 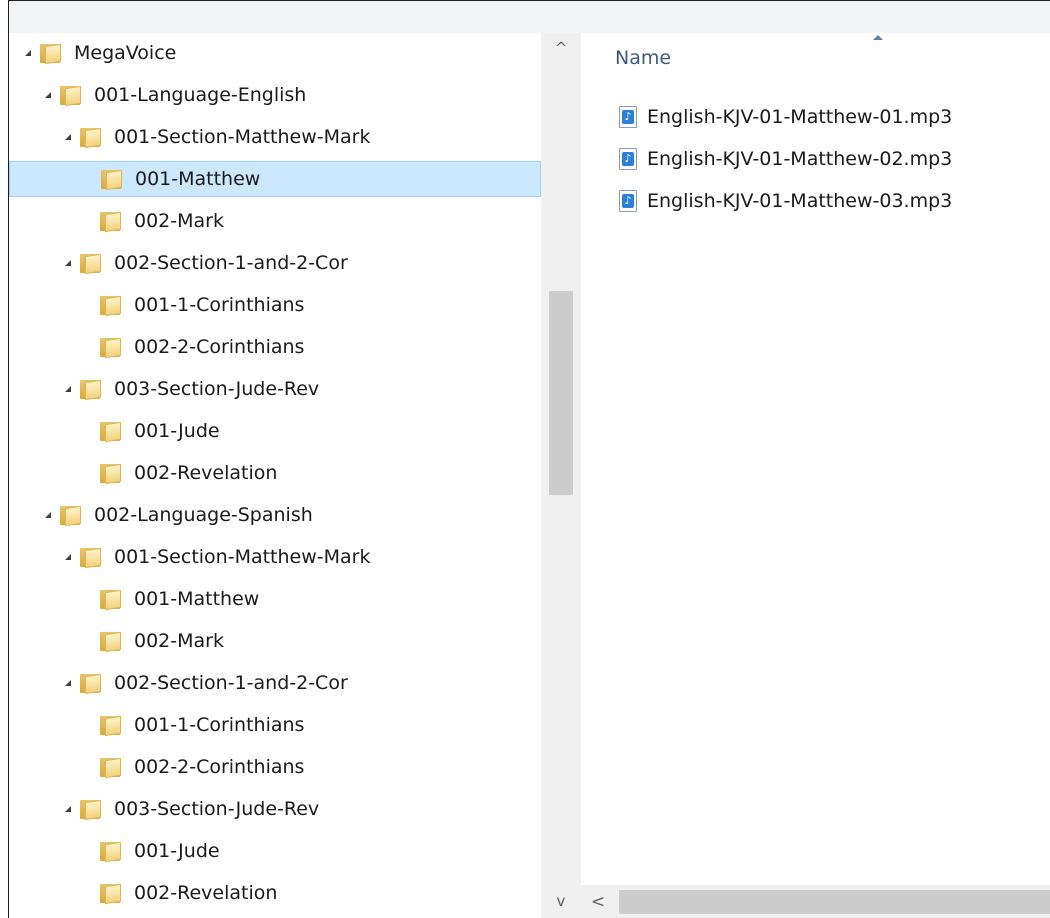 What do you see at coordinates (800, 159) in the screenshot?
I see `file-name: English-KJV-01-Matthew-02.mp3` at bounding box center [800, 159].